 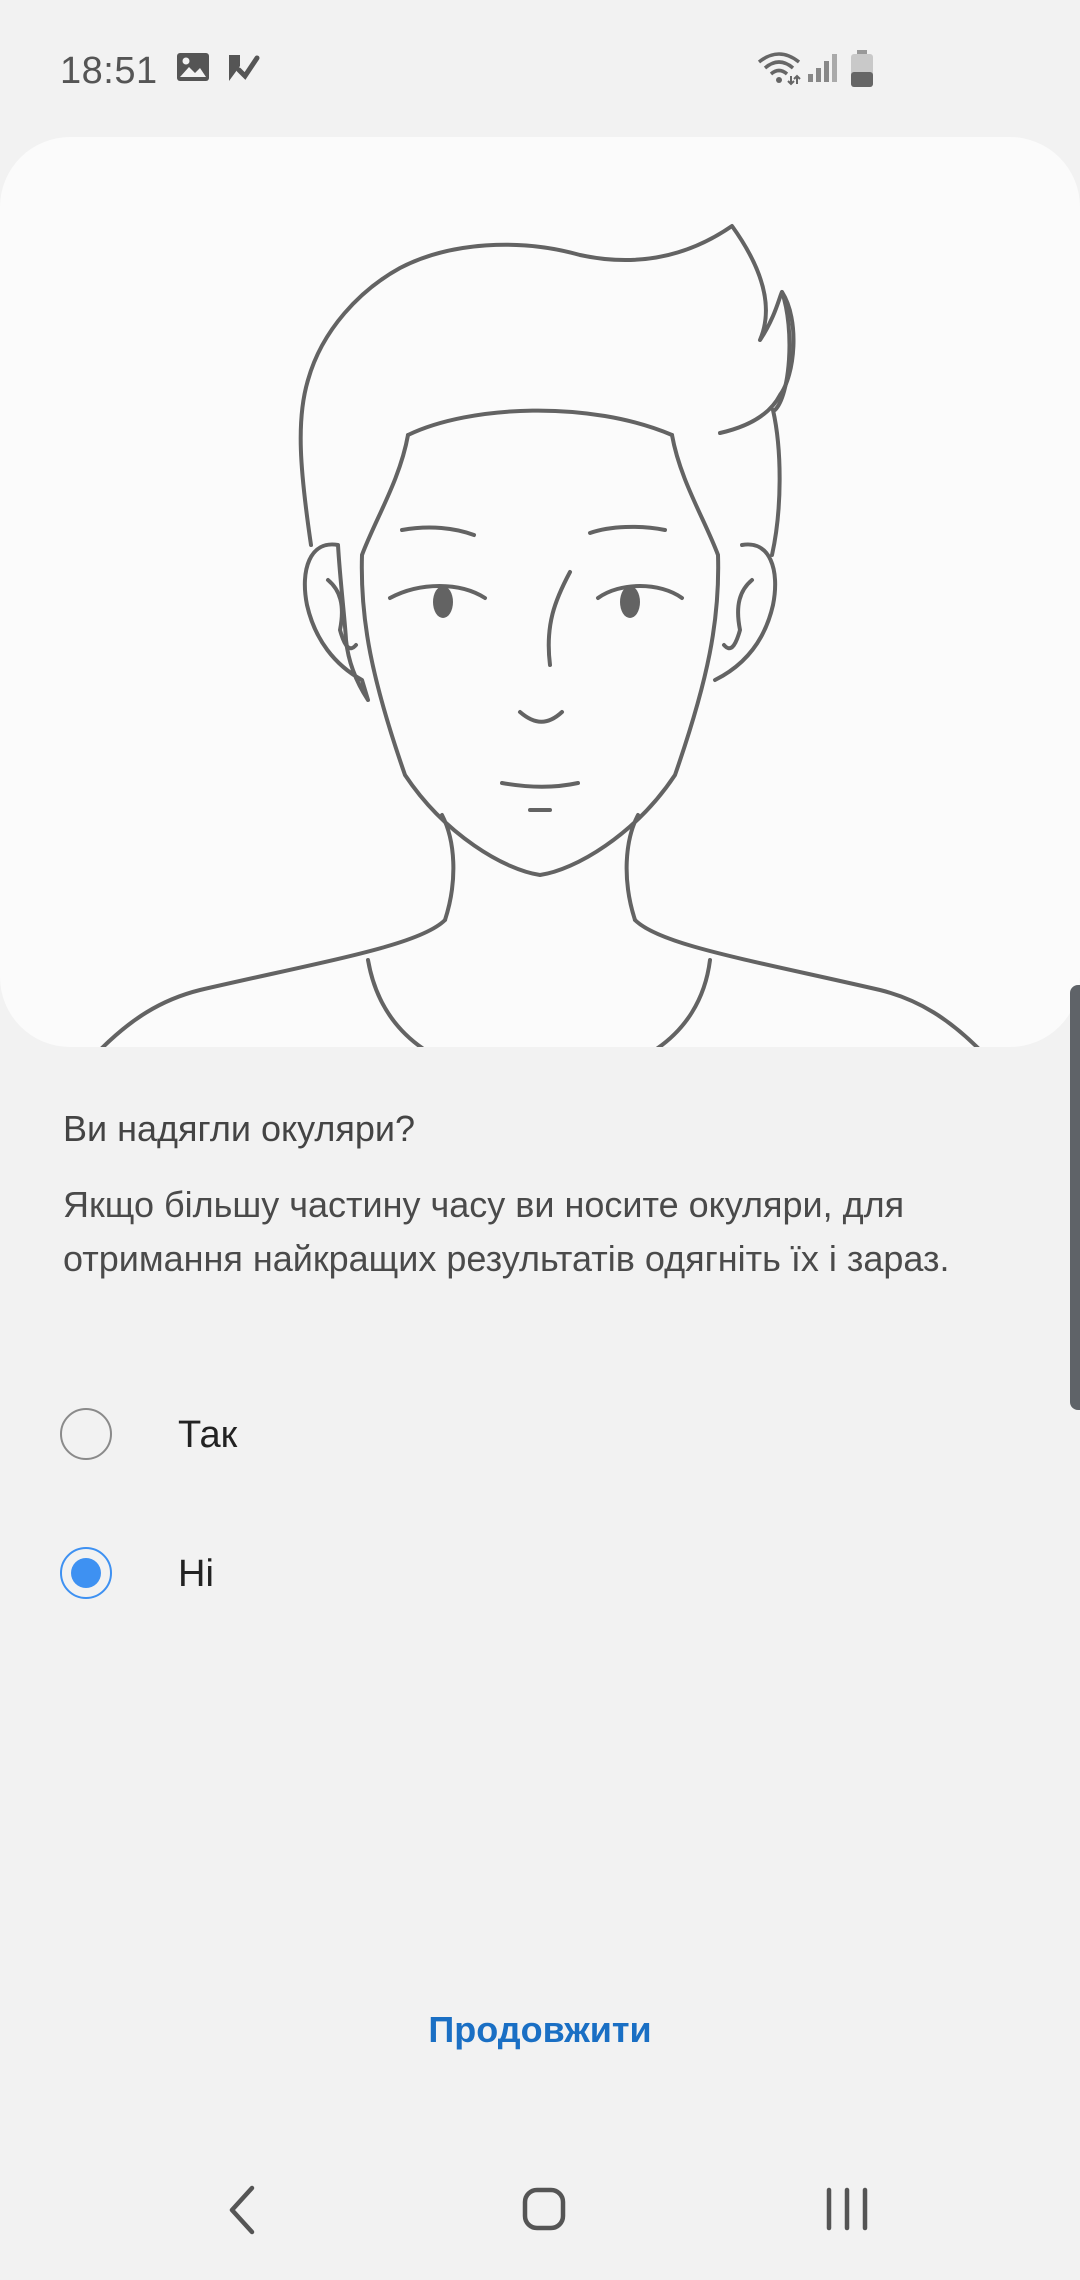 I want to click on home-icon, so click(x=543, y=2210).